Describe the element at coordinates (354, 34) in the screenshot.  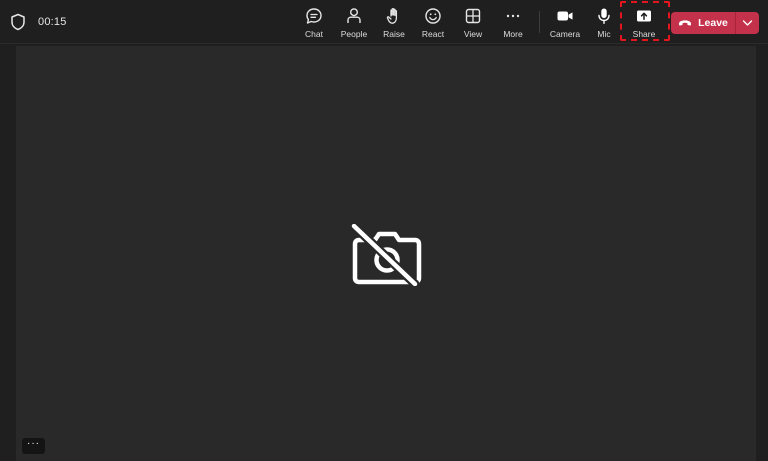
I see `people-label: People` at that location.